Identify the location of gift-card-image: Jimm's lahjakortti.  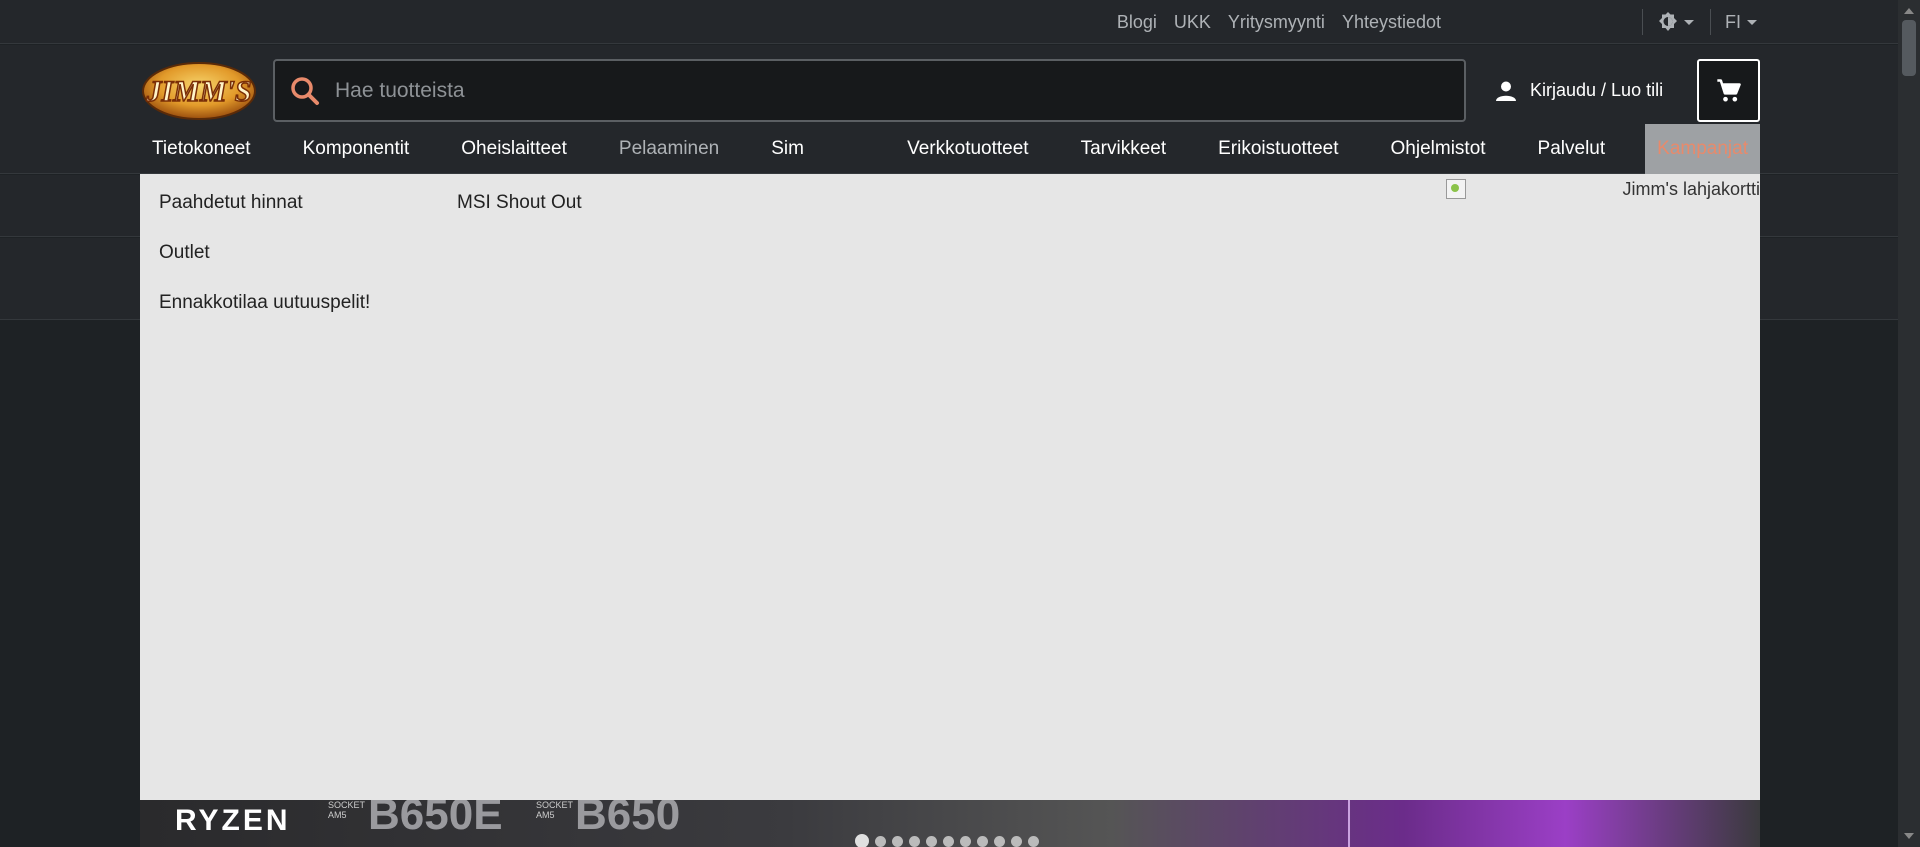
(1603, 189).